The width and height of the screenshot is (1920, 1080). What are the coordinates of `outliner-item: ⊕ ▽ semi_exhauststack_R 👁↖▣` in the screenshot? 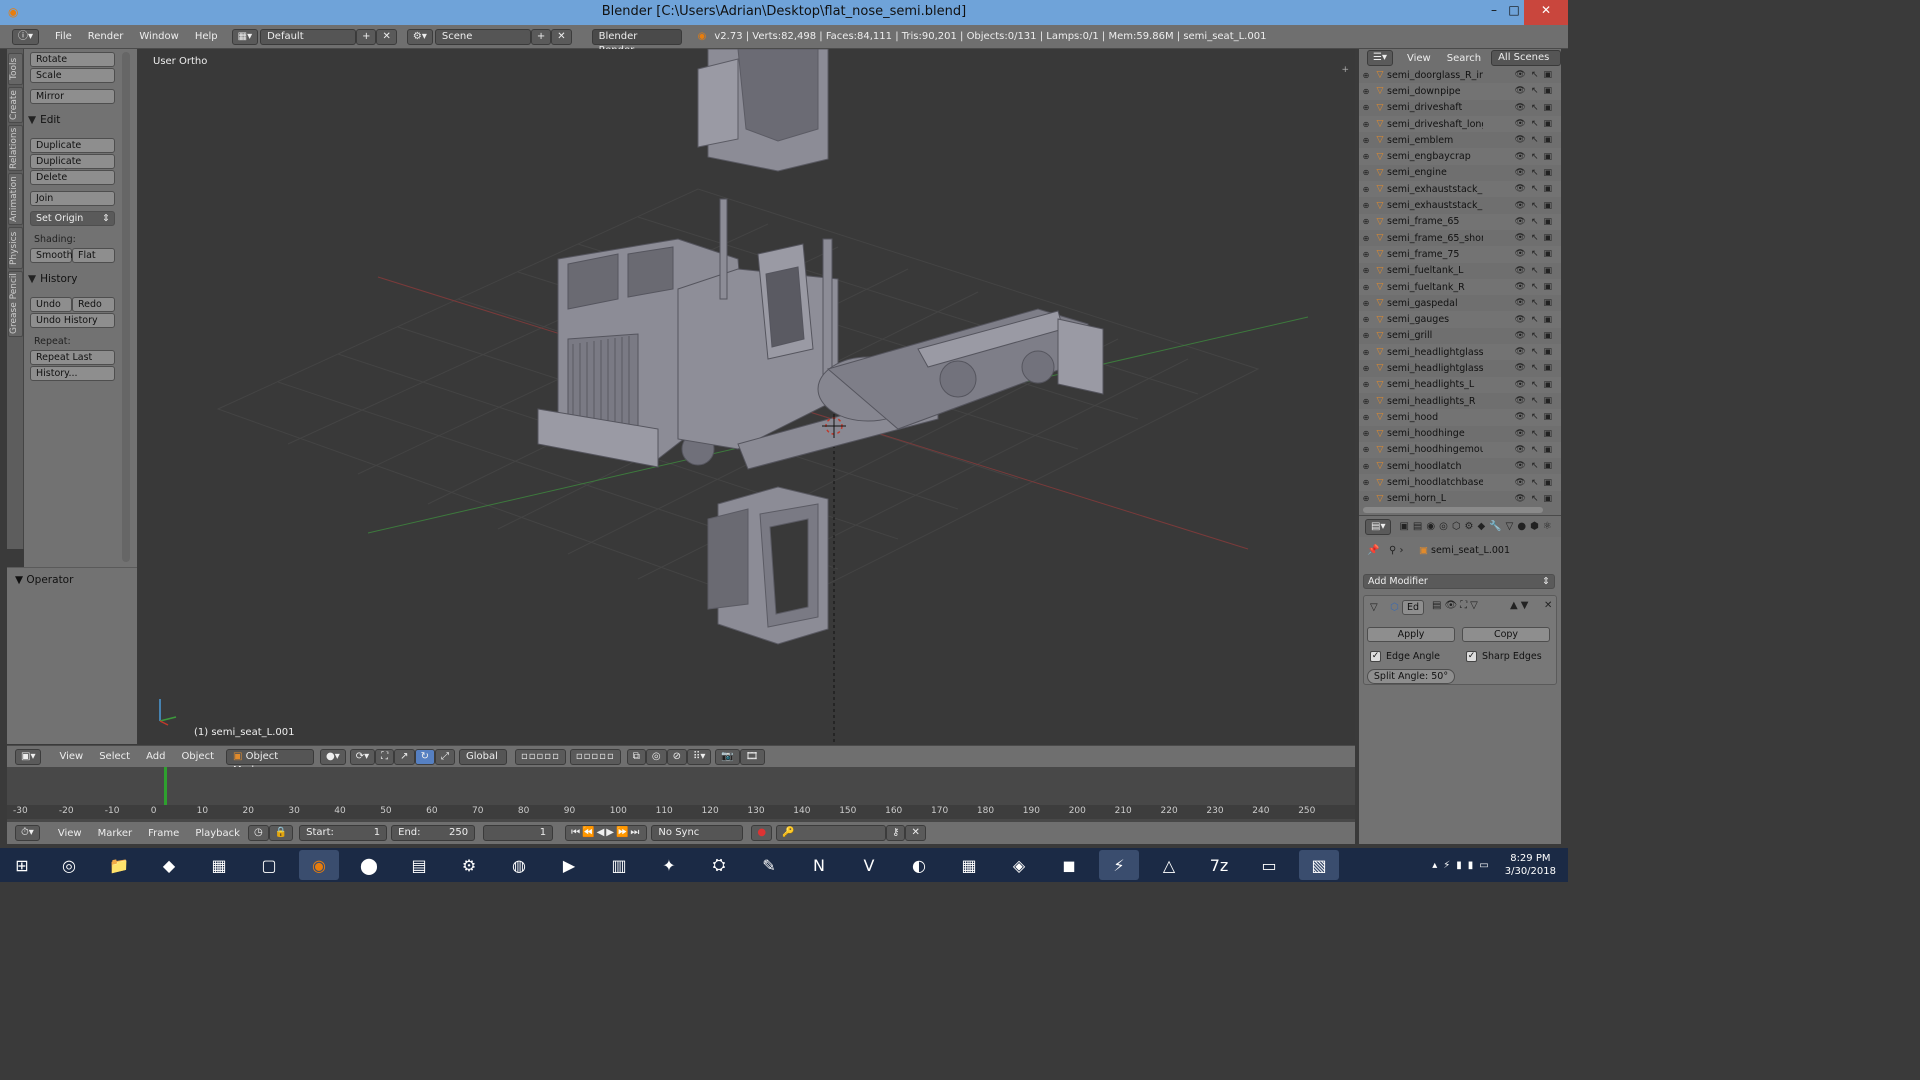 It's located at (1460, 205).